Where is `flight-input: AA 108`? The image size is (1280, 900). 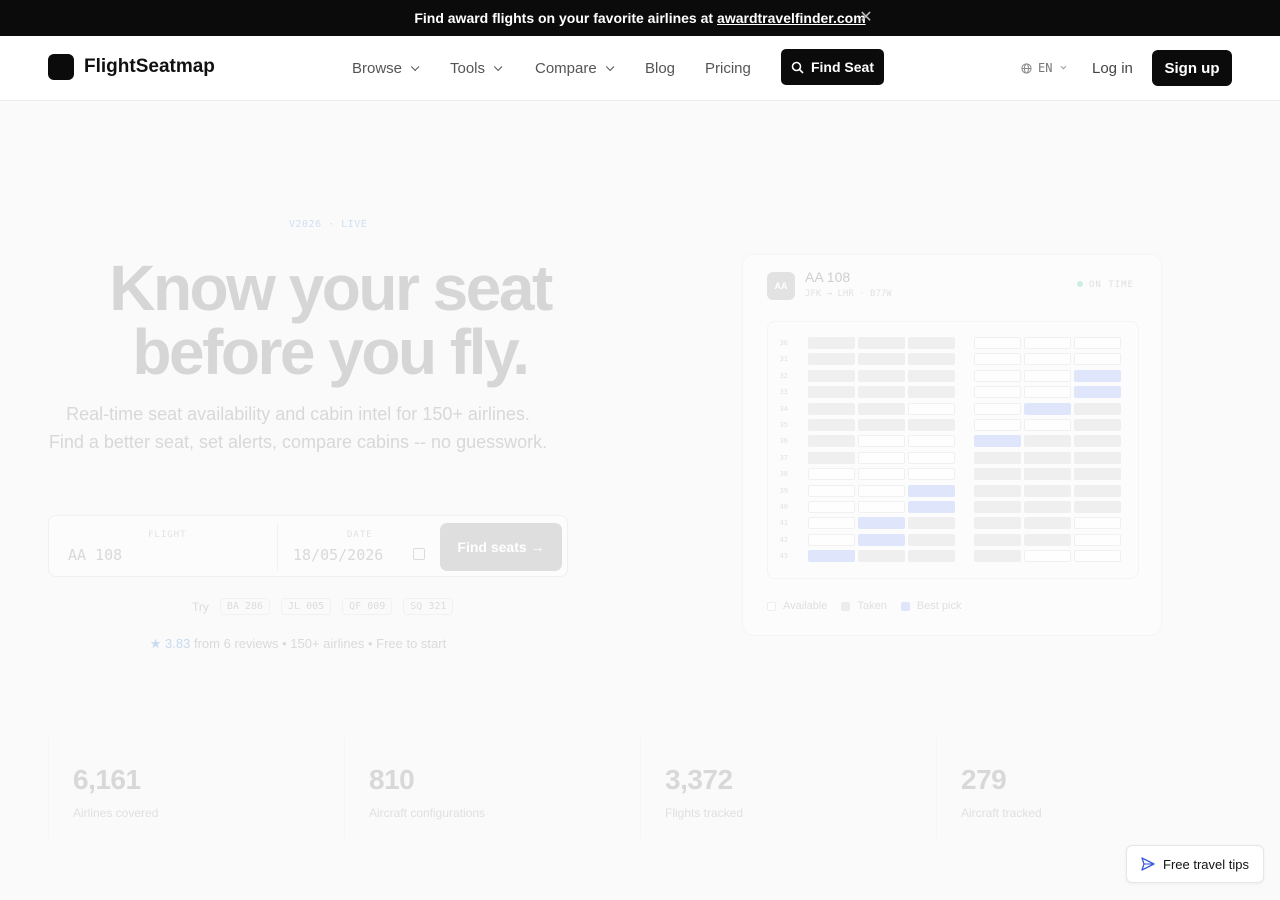 flight-input: AA 108 is located at coordinates (95, 555).